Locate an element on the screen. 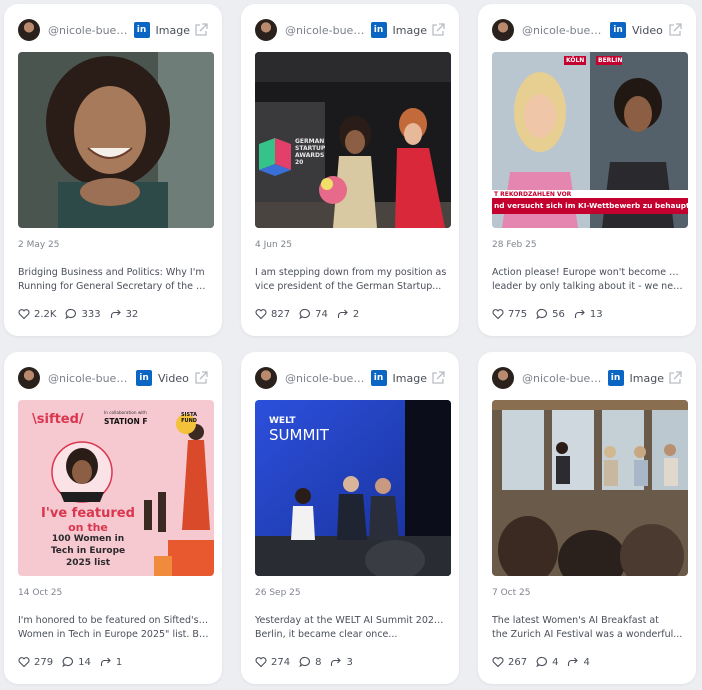 The image size is (702, 690). badge-logo: SISTA FUND is located at coordinates (189, 418).